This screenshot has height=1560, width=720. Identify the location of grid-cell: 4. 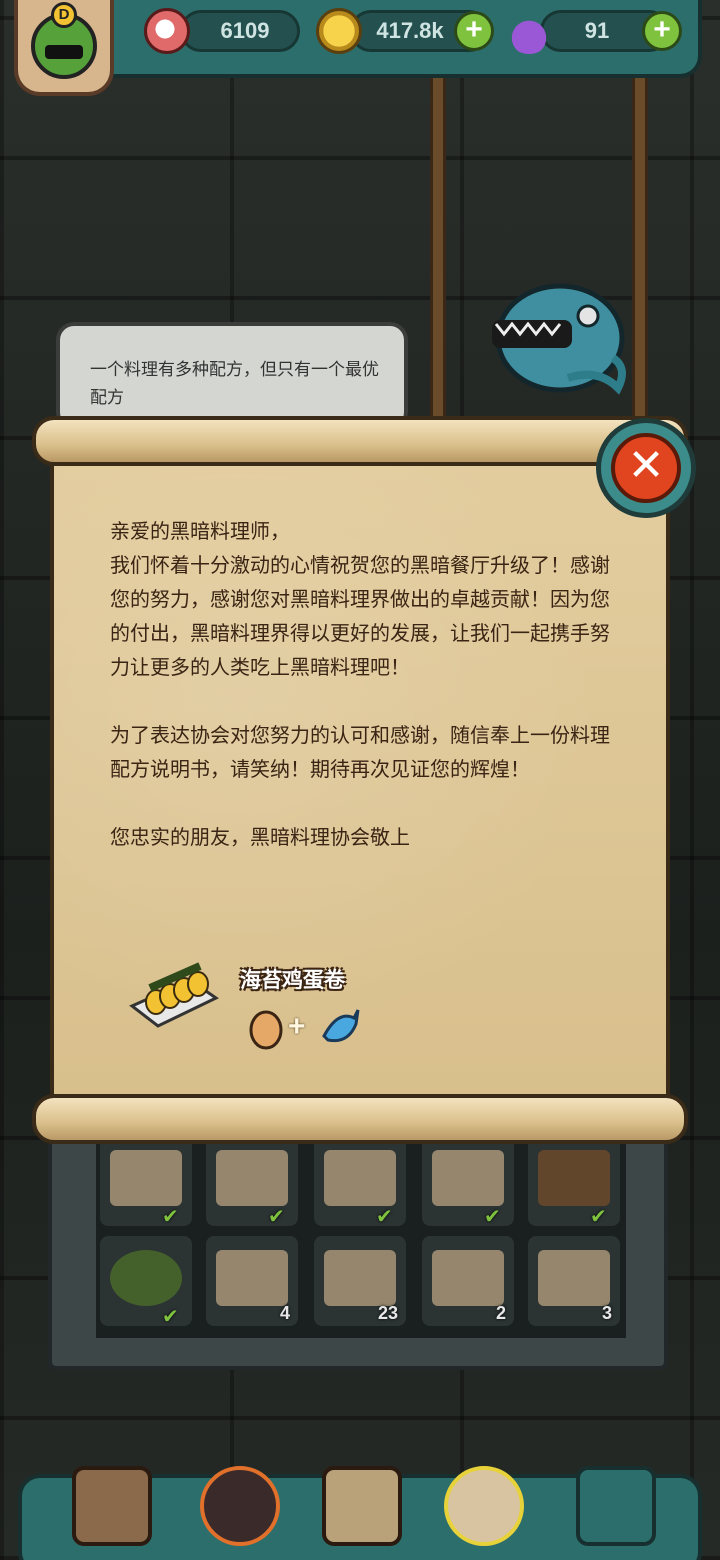
(252, 1281).